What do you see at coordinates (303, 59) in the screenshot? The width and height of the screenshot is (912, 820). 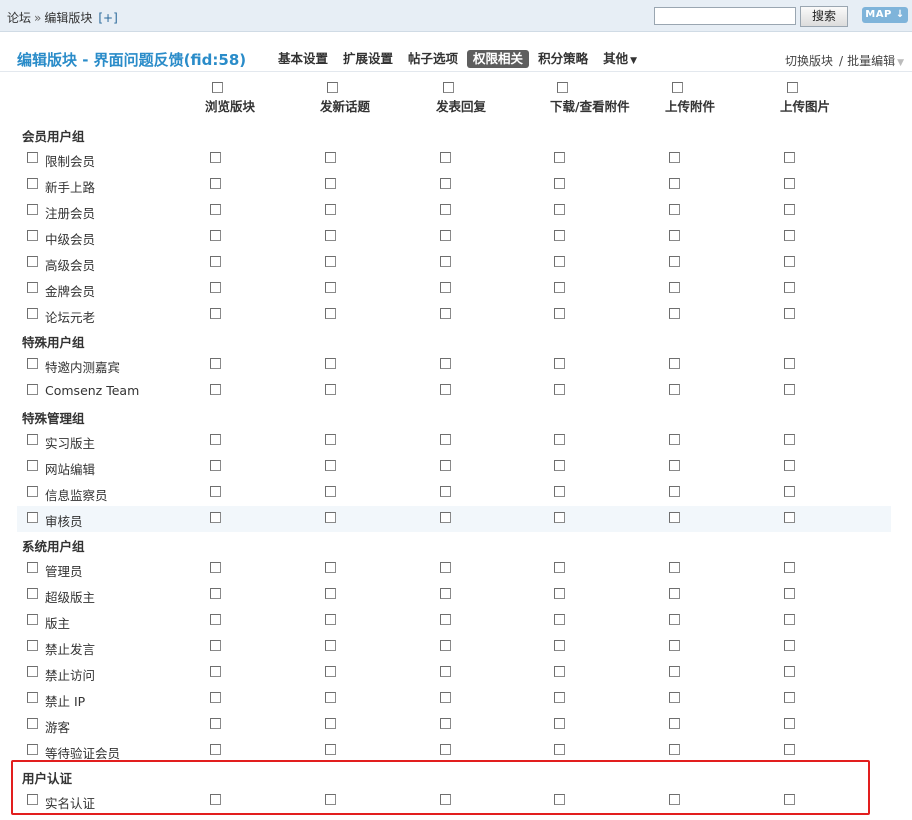 I see `tab-basic-settings: 基本设置` at bounding box center [303, 59].